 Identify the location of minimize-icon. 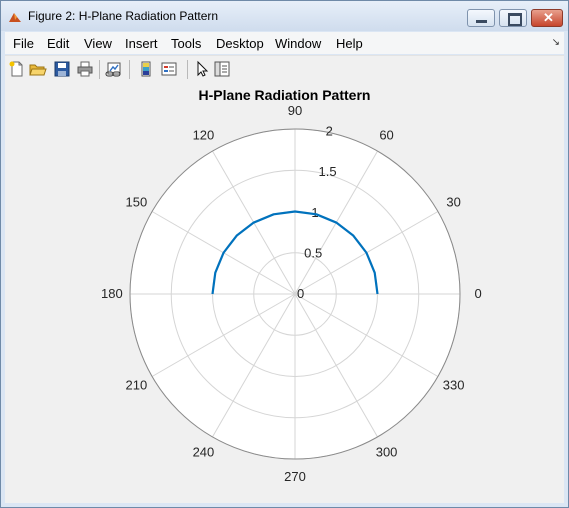
(481, 21).